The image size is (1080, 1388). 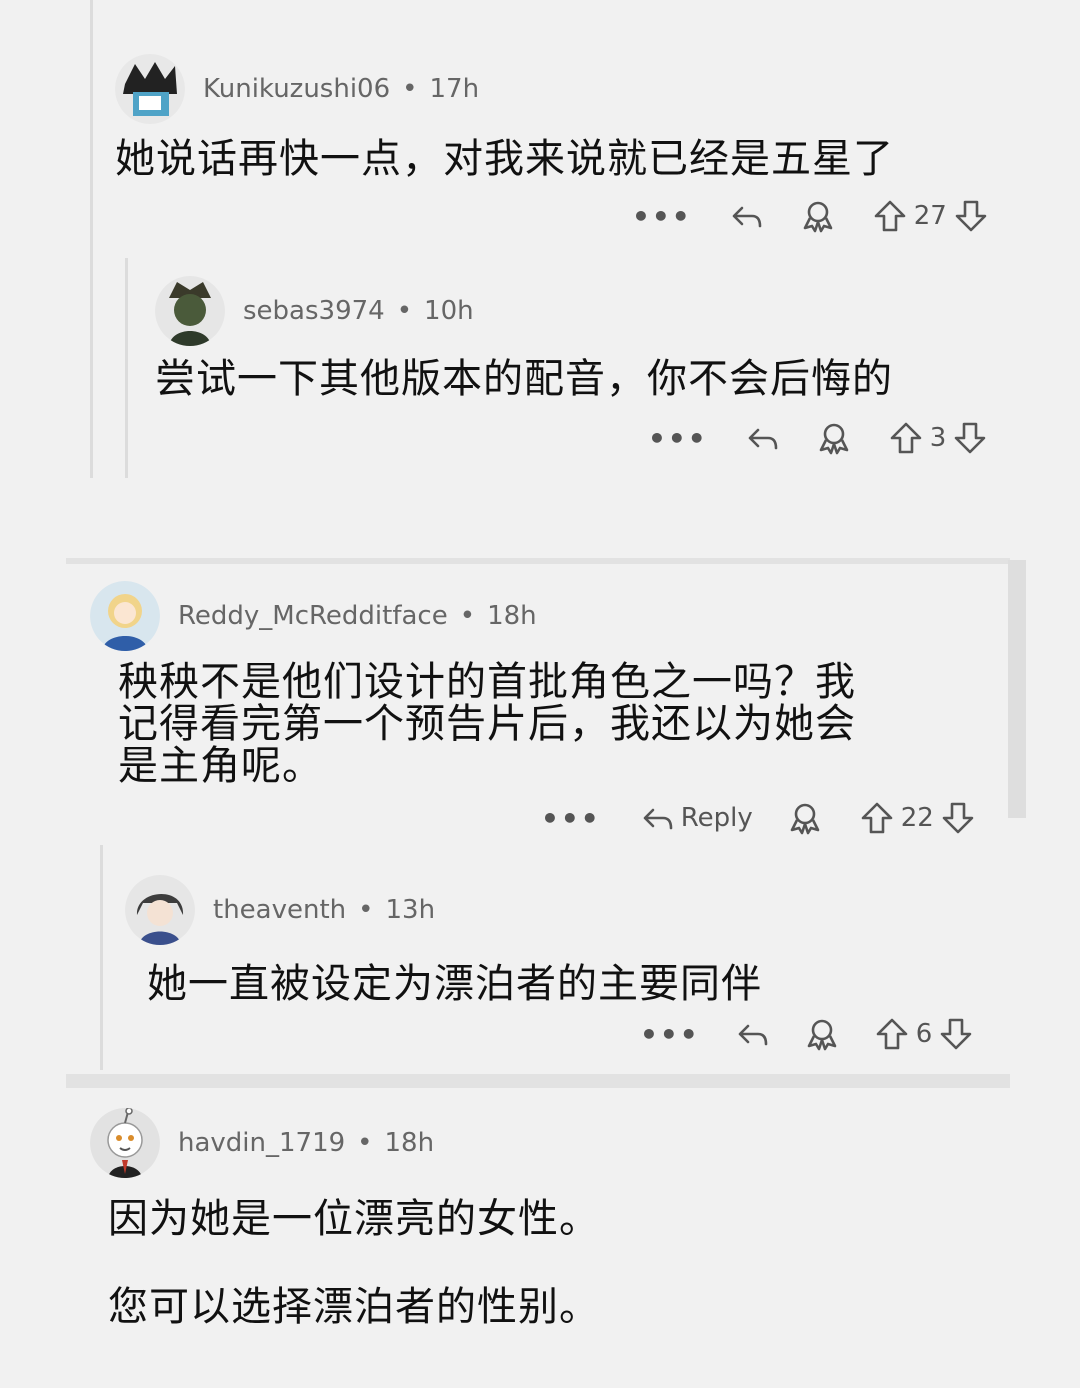 What do you see at coordinates (938, 438) in the screenshot?
I see `vote-count: 3` at bounding box center [938, 438].